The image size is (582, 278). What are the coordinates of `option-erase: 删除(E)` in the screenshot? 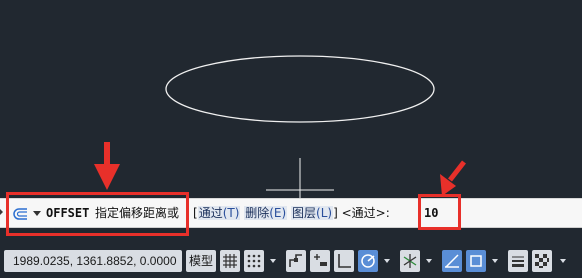 It's located at (266, 213).